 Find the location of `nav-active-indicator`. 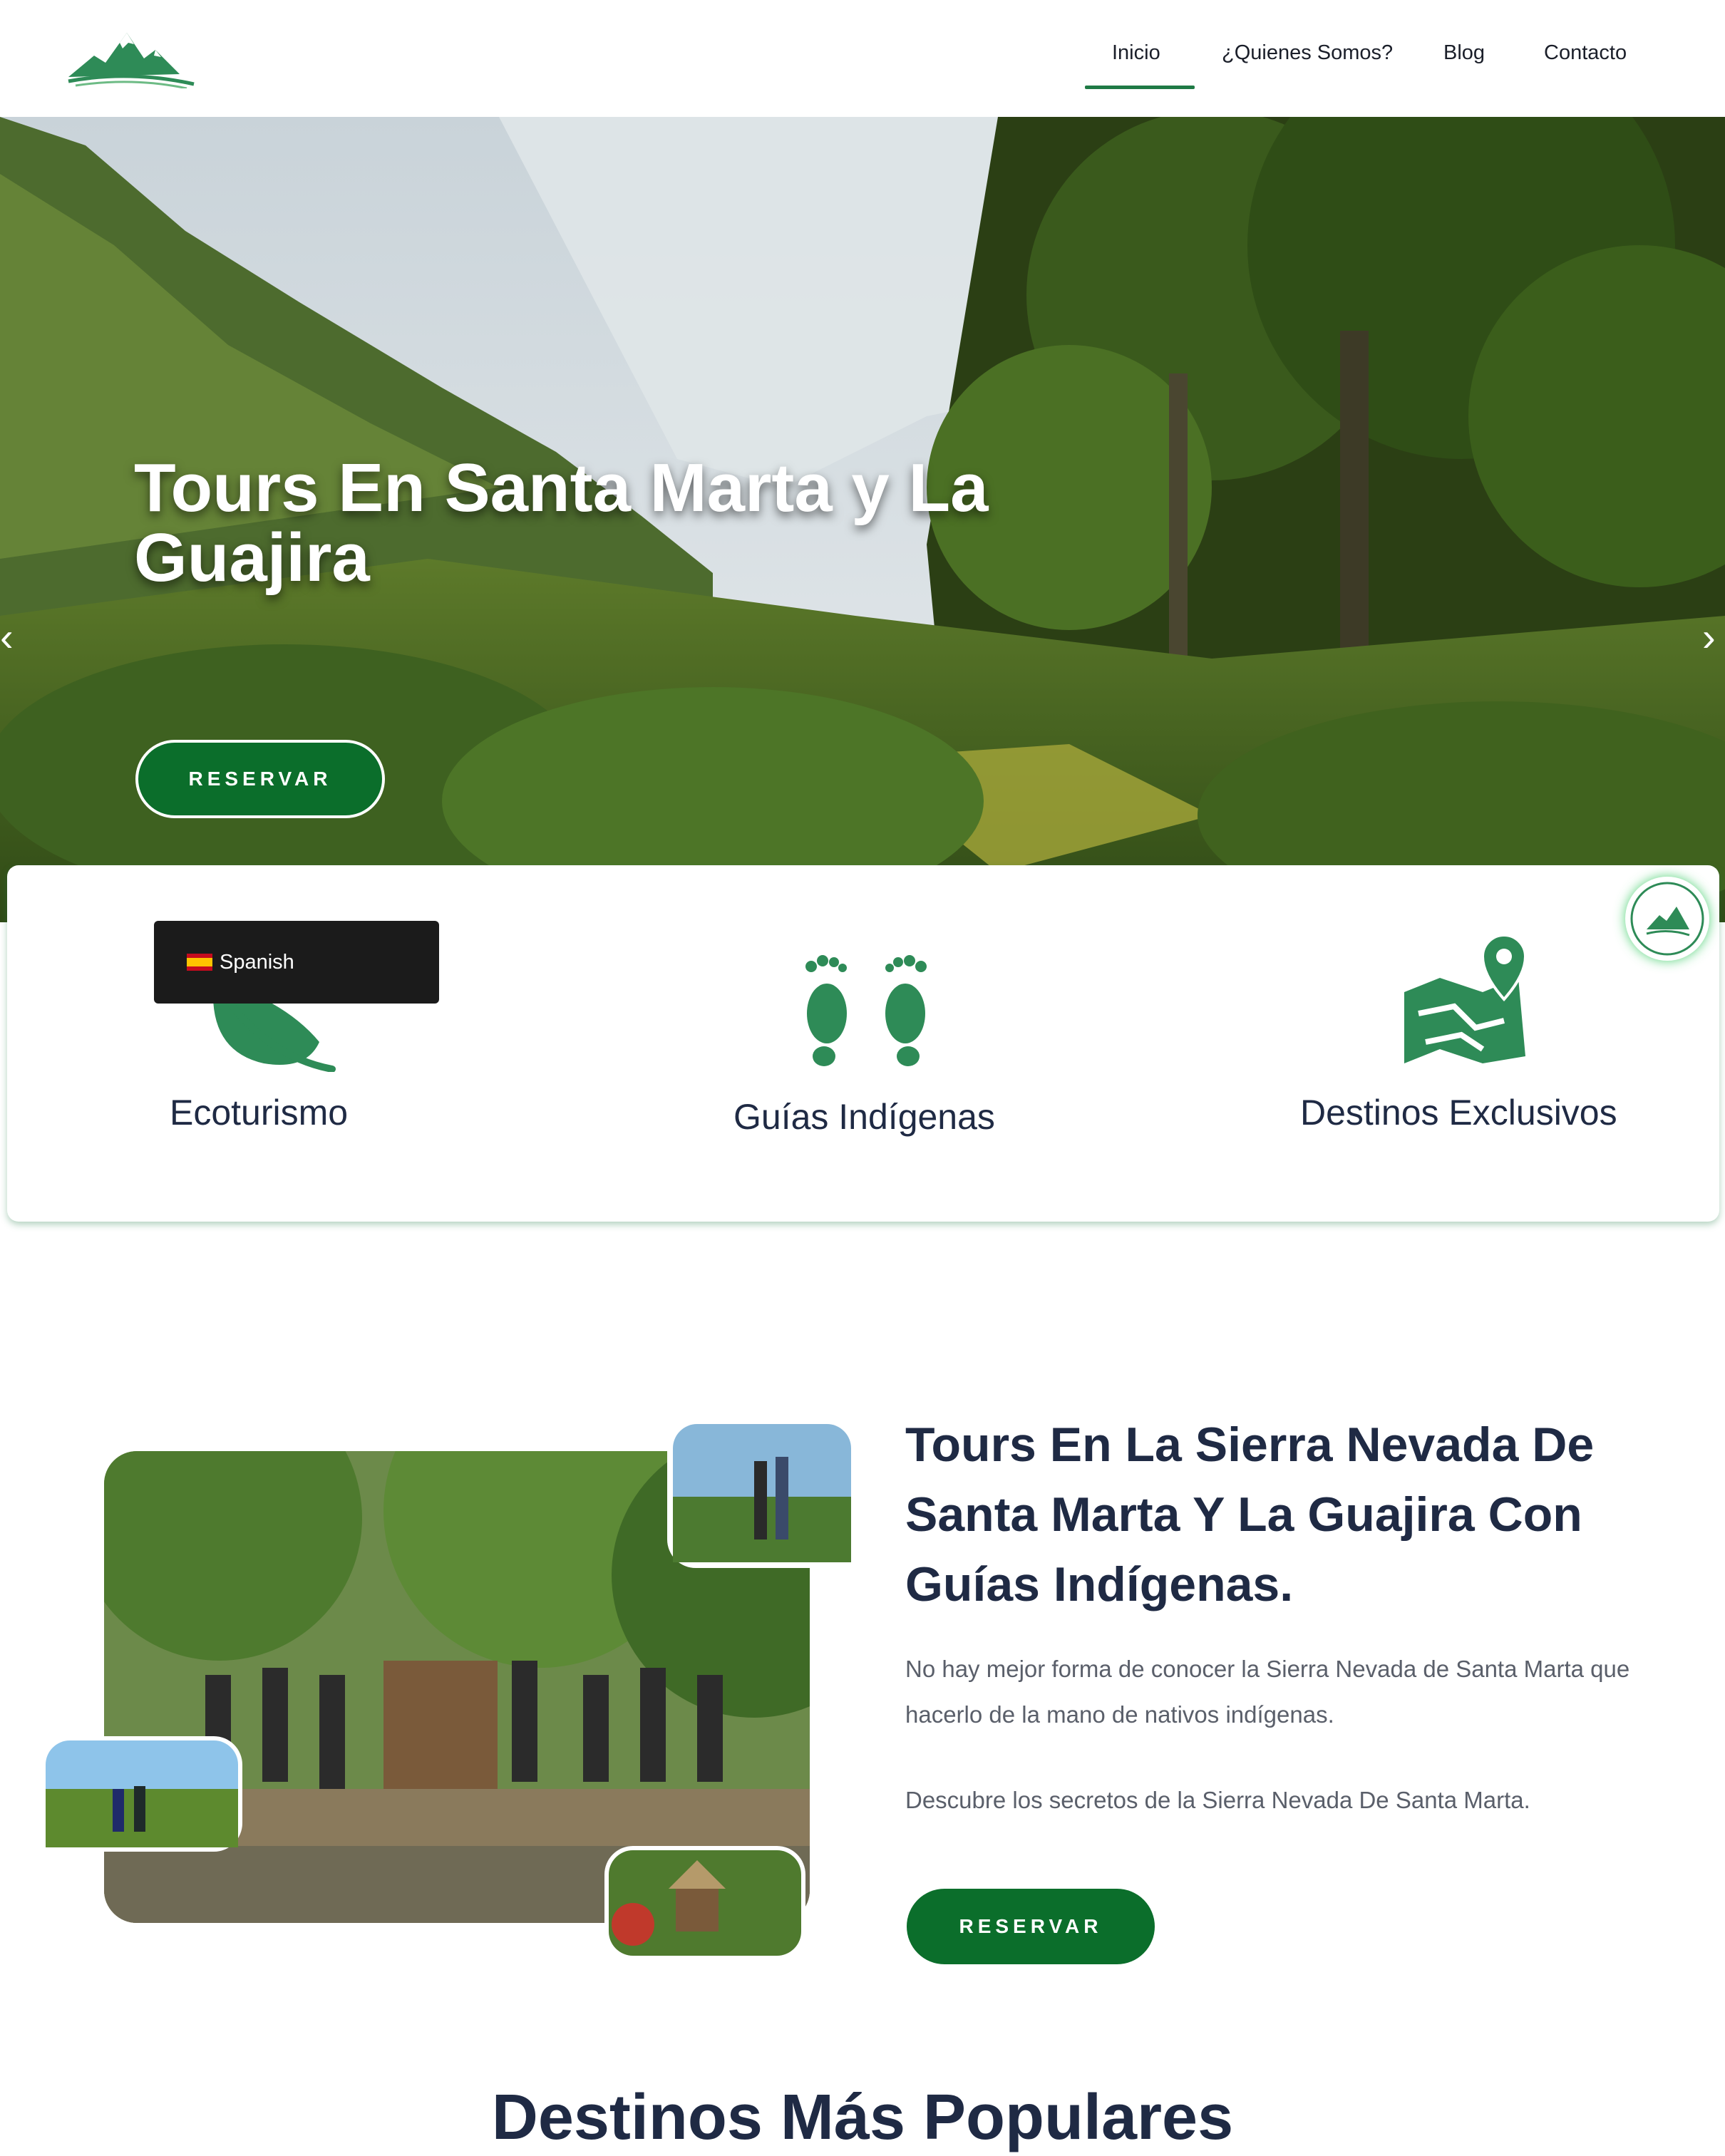

nav-active-indicator is located at coordinates (1140, 88).